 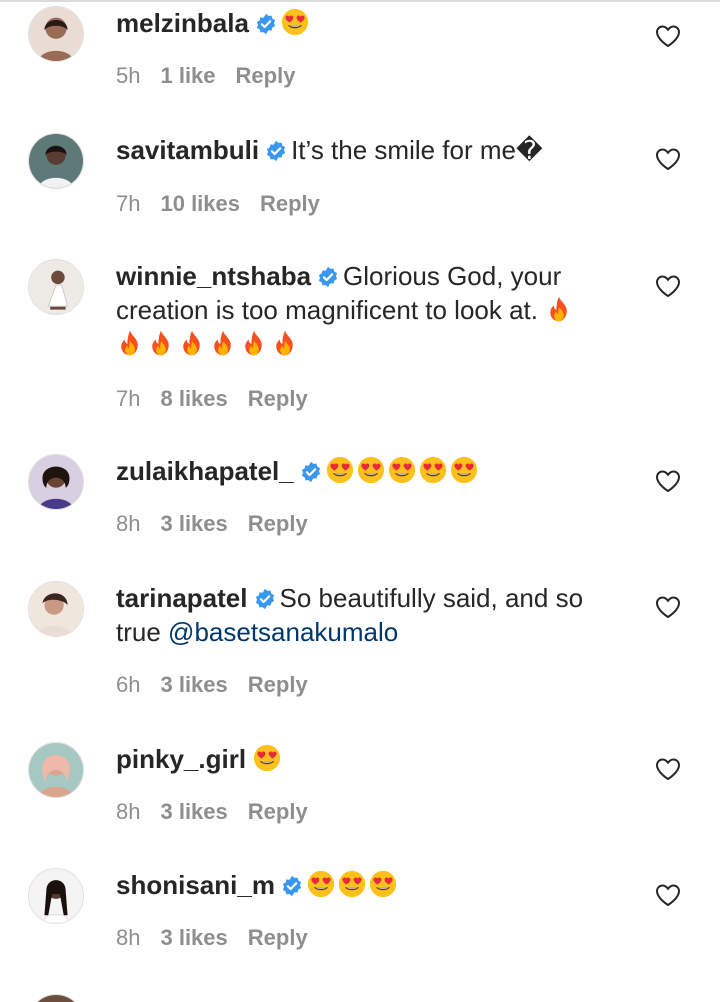 What do you see at coordinates (366, 759) in the screenshot?
I see `comment-text: pinky_.girl` at bounding box center [366, 759].